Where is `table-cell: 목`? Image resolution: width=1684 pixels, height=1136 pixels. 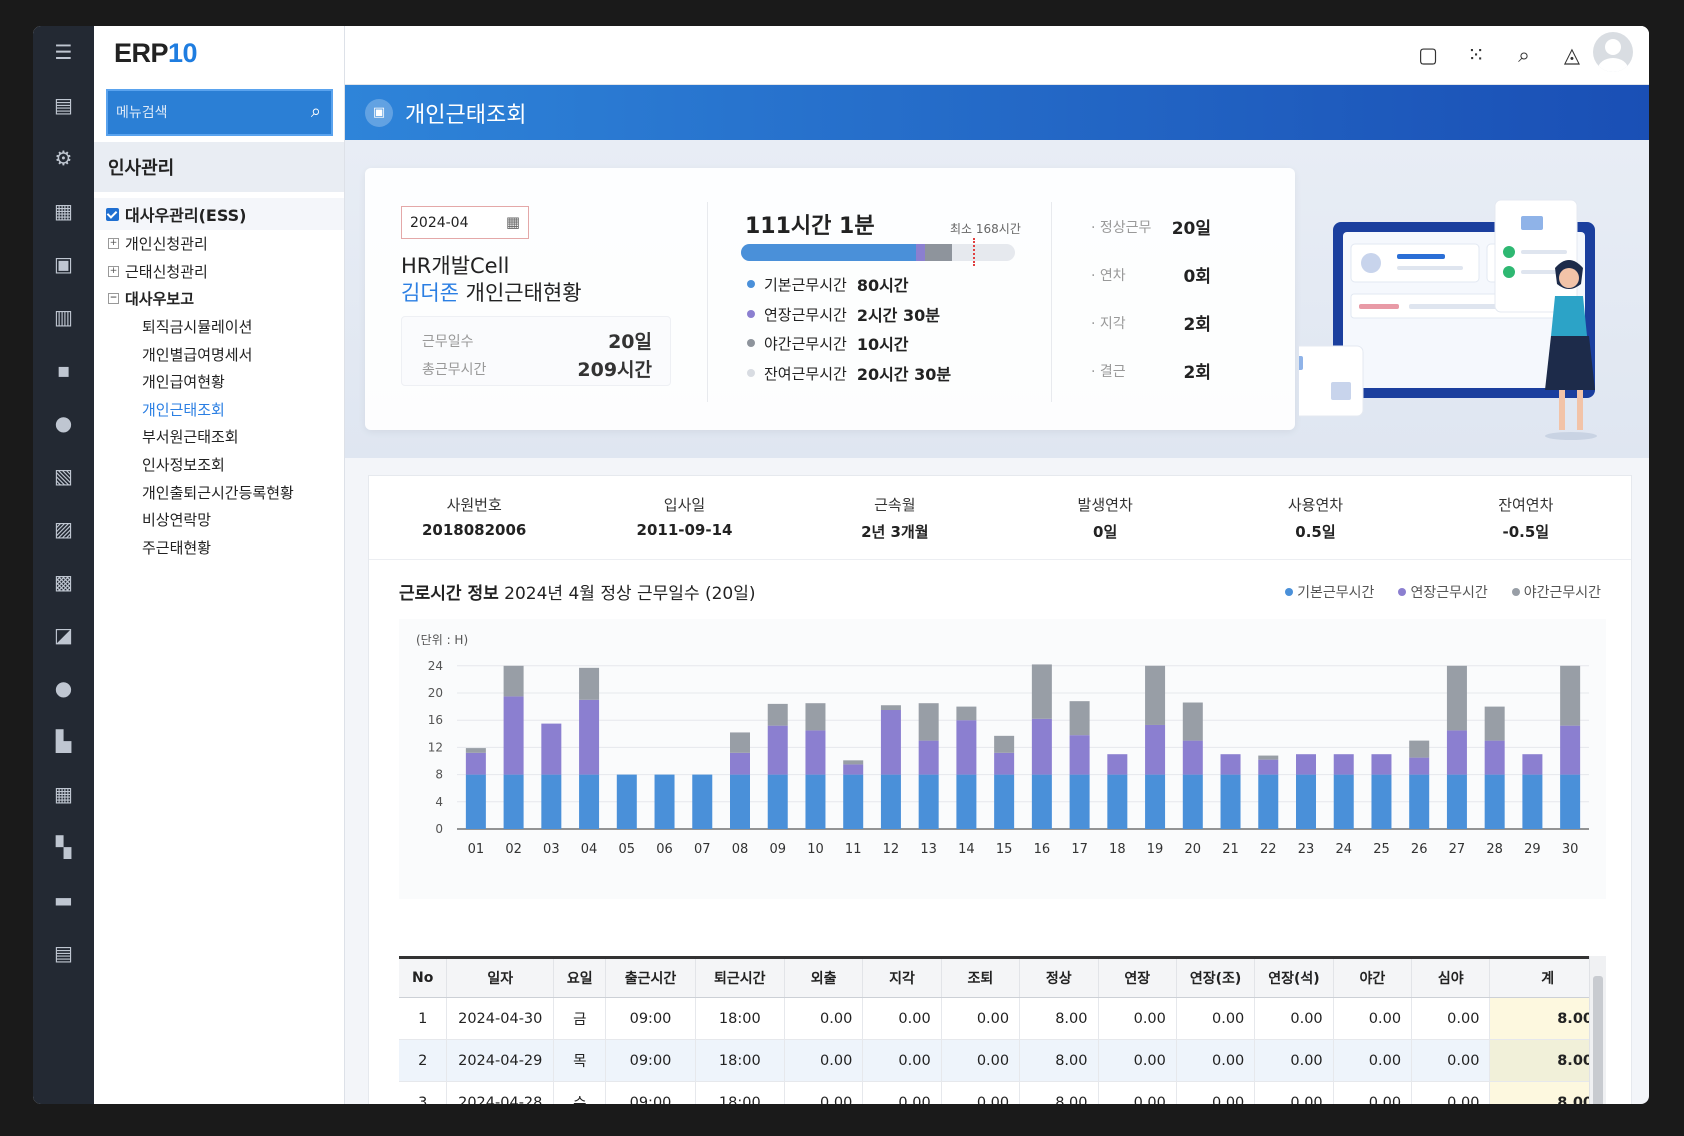 table-cell: 목 is located at coordinates (580, 1060).